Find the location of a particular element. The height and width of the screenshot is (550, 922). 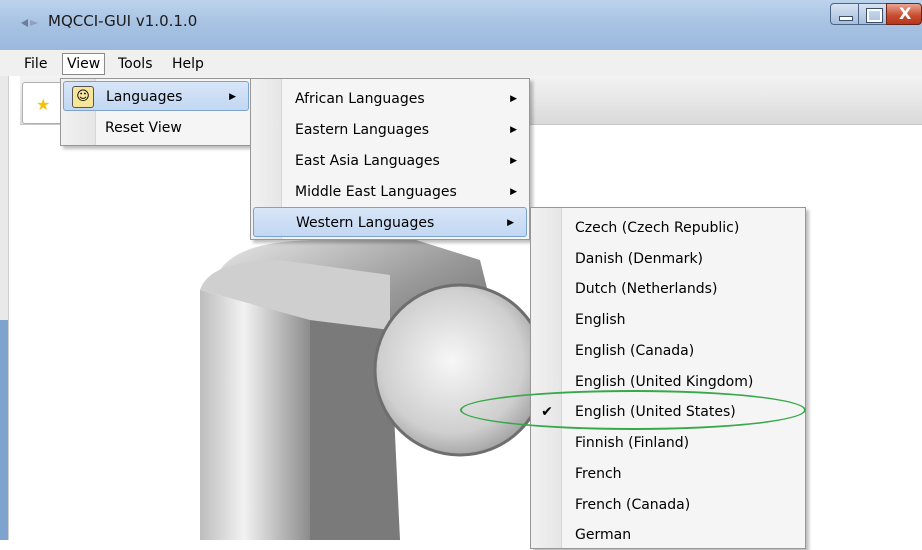

minimize-button is located at coordinates (844, 14).